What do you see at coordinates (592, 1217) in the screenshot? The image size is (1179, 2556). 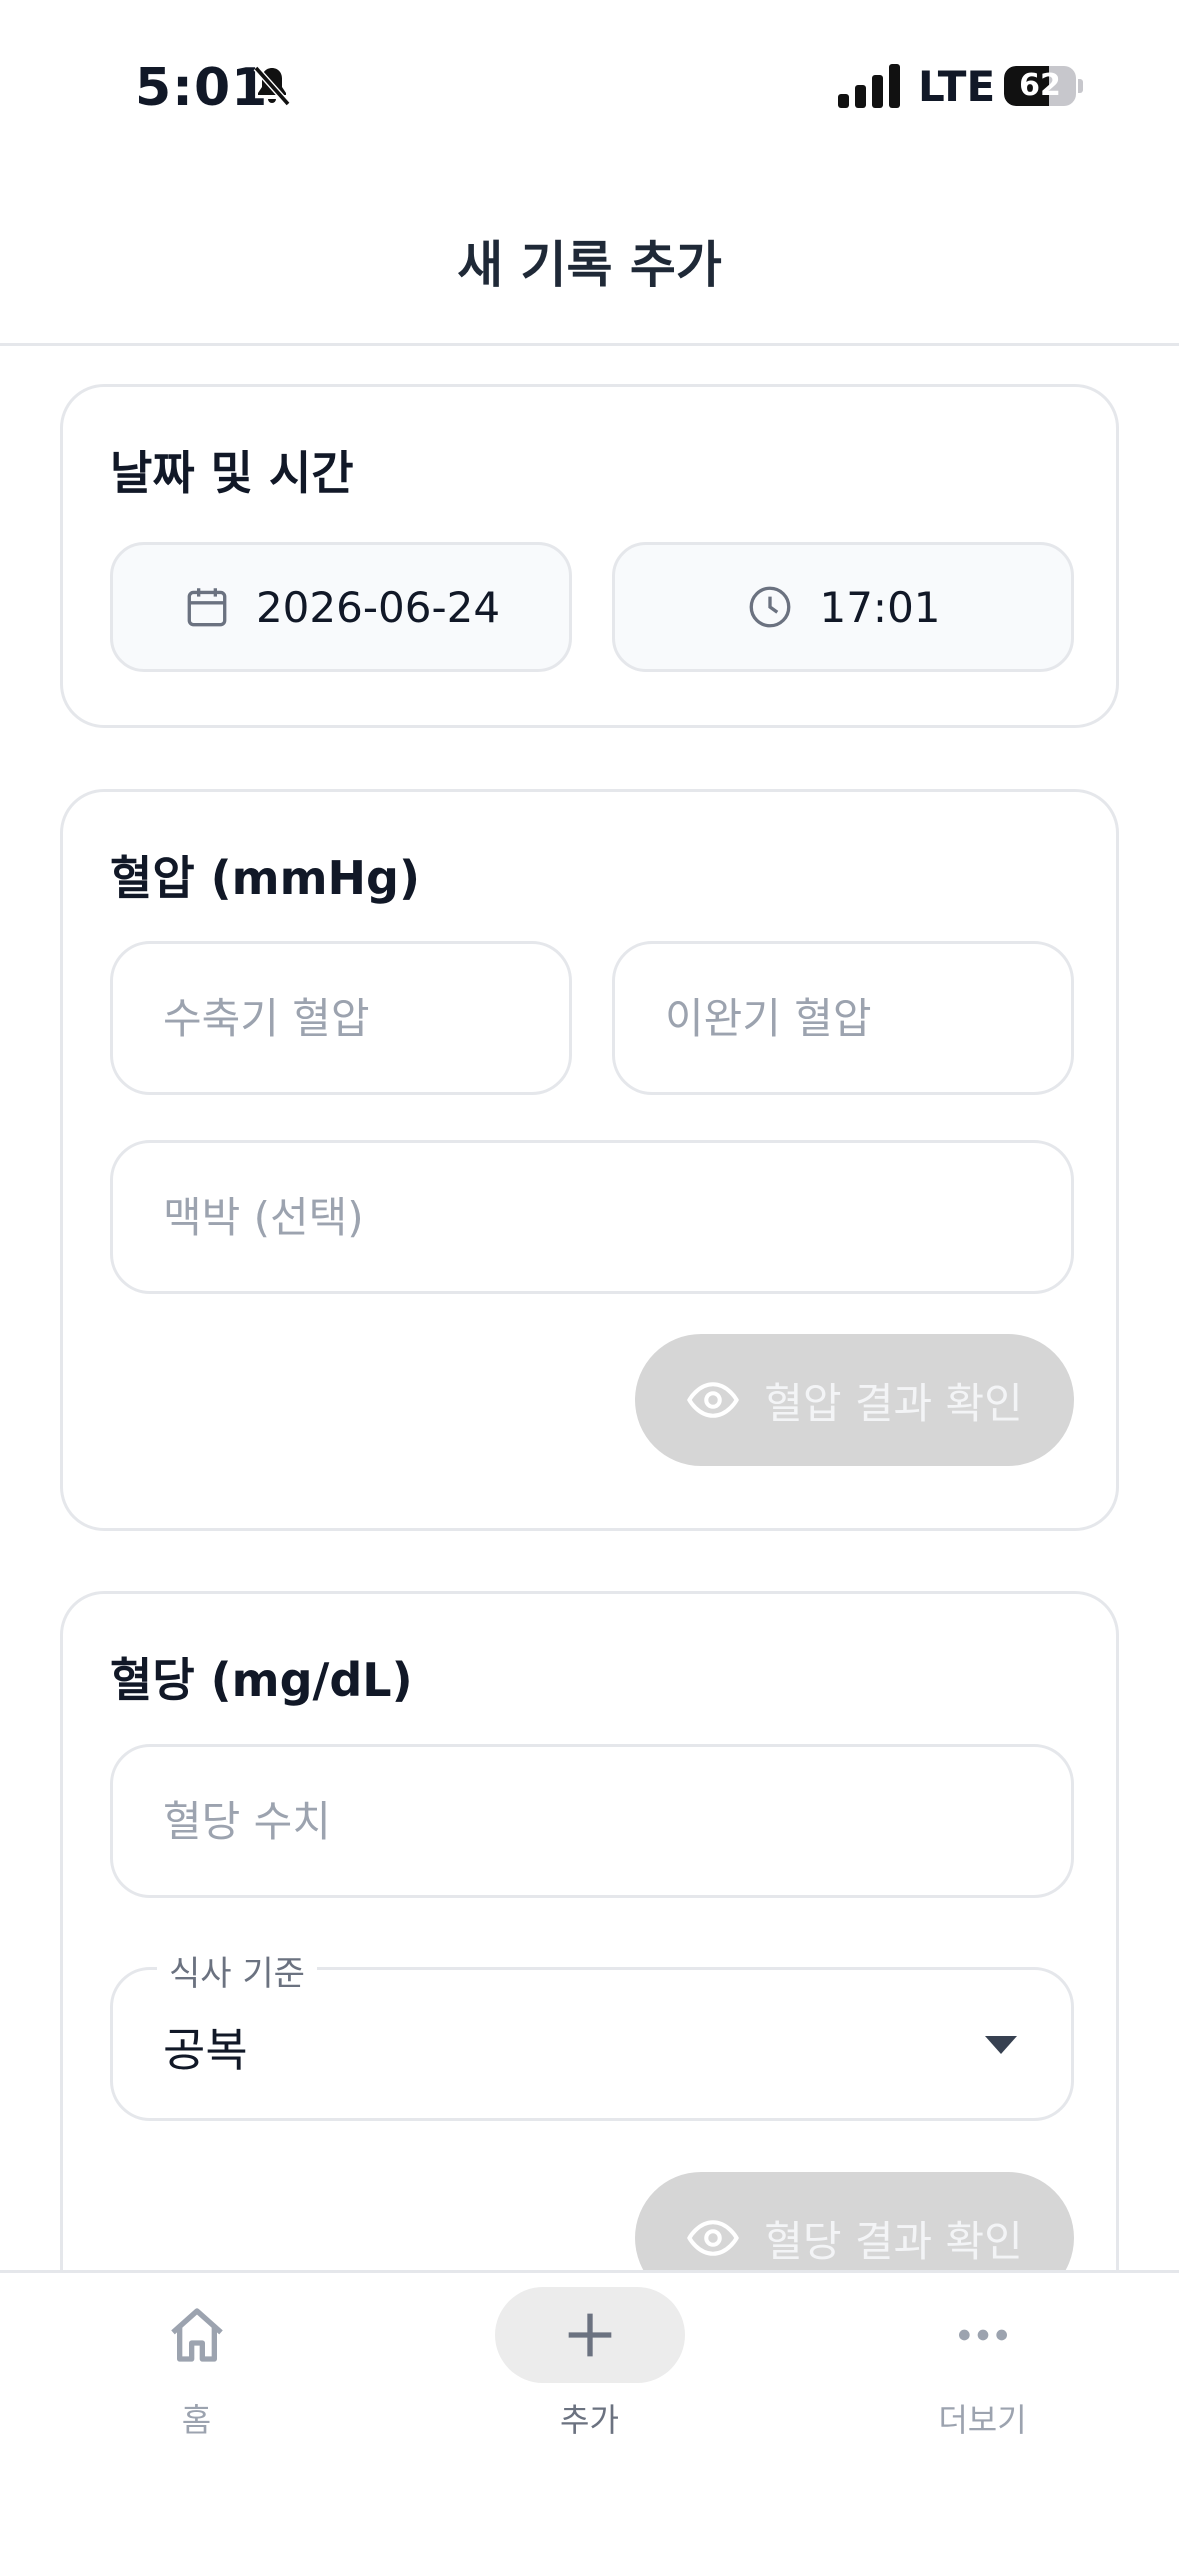 I see `pulse-input` at bounding box center [592, 1217].